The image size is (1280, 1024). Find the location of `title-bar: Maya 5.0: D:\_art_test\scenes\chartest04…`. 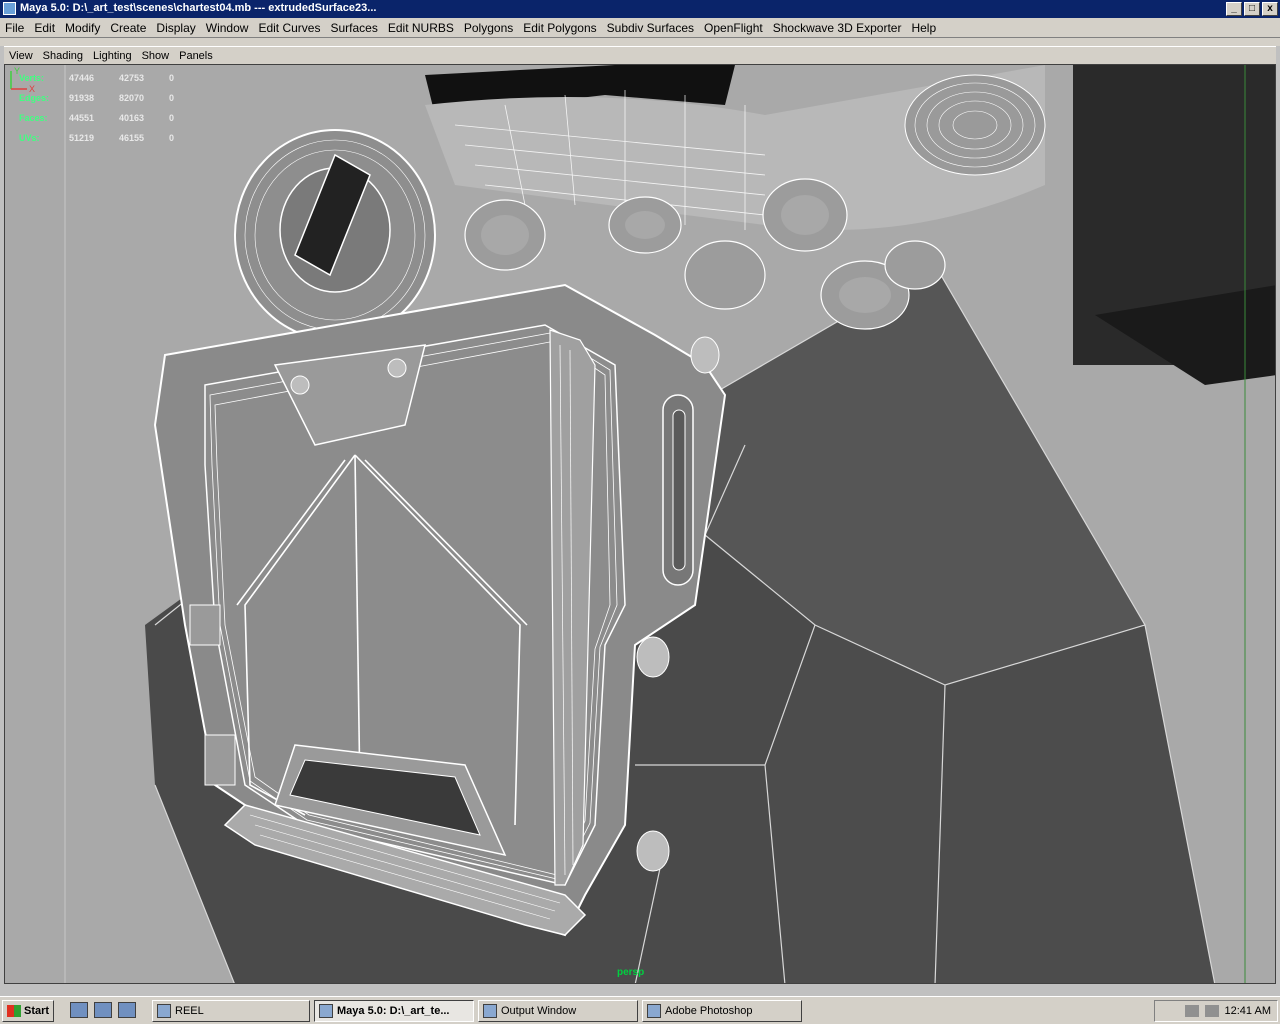

title-bar: Maya 5.0: D:\_art_test\scenes\chartest04… is located at coordinates (640, 9).